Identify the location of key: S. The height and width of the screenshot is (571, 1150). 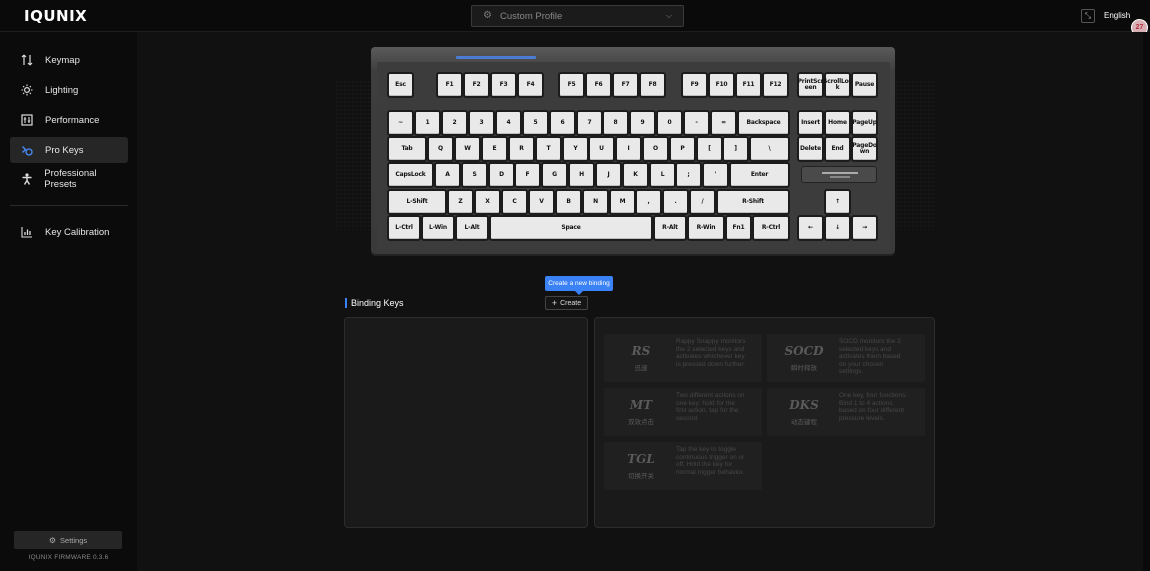
(474, 175).